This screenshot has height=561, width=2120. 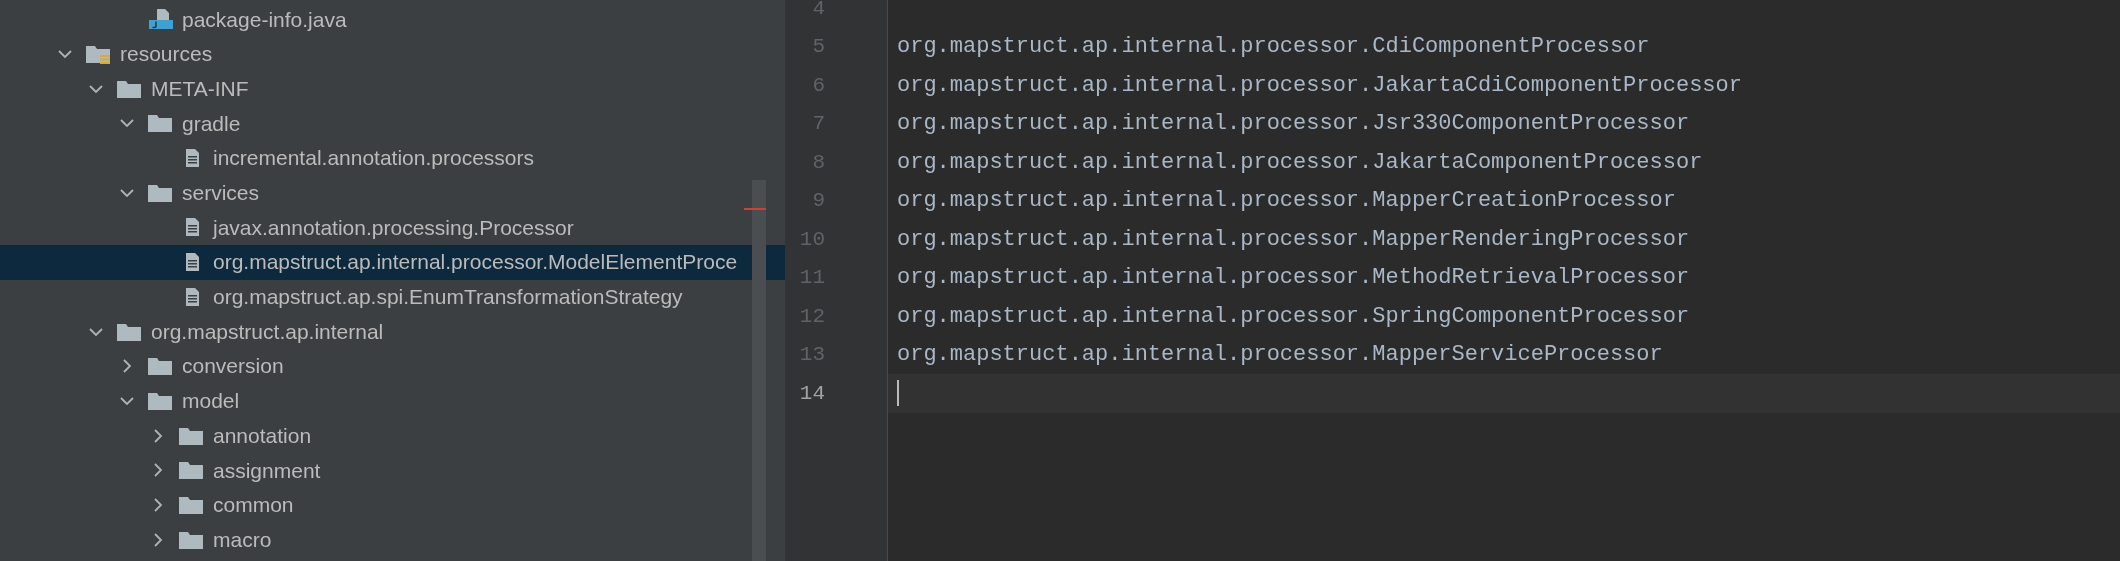 What do you see at coordinates (264, 19) in the screenshot?
I see `file-name: package-info.java` at bounding box center [264, 19].